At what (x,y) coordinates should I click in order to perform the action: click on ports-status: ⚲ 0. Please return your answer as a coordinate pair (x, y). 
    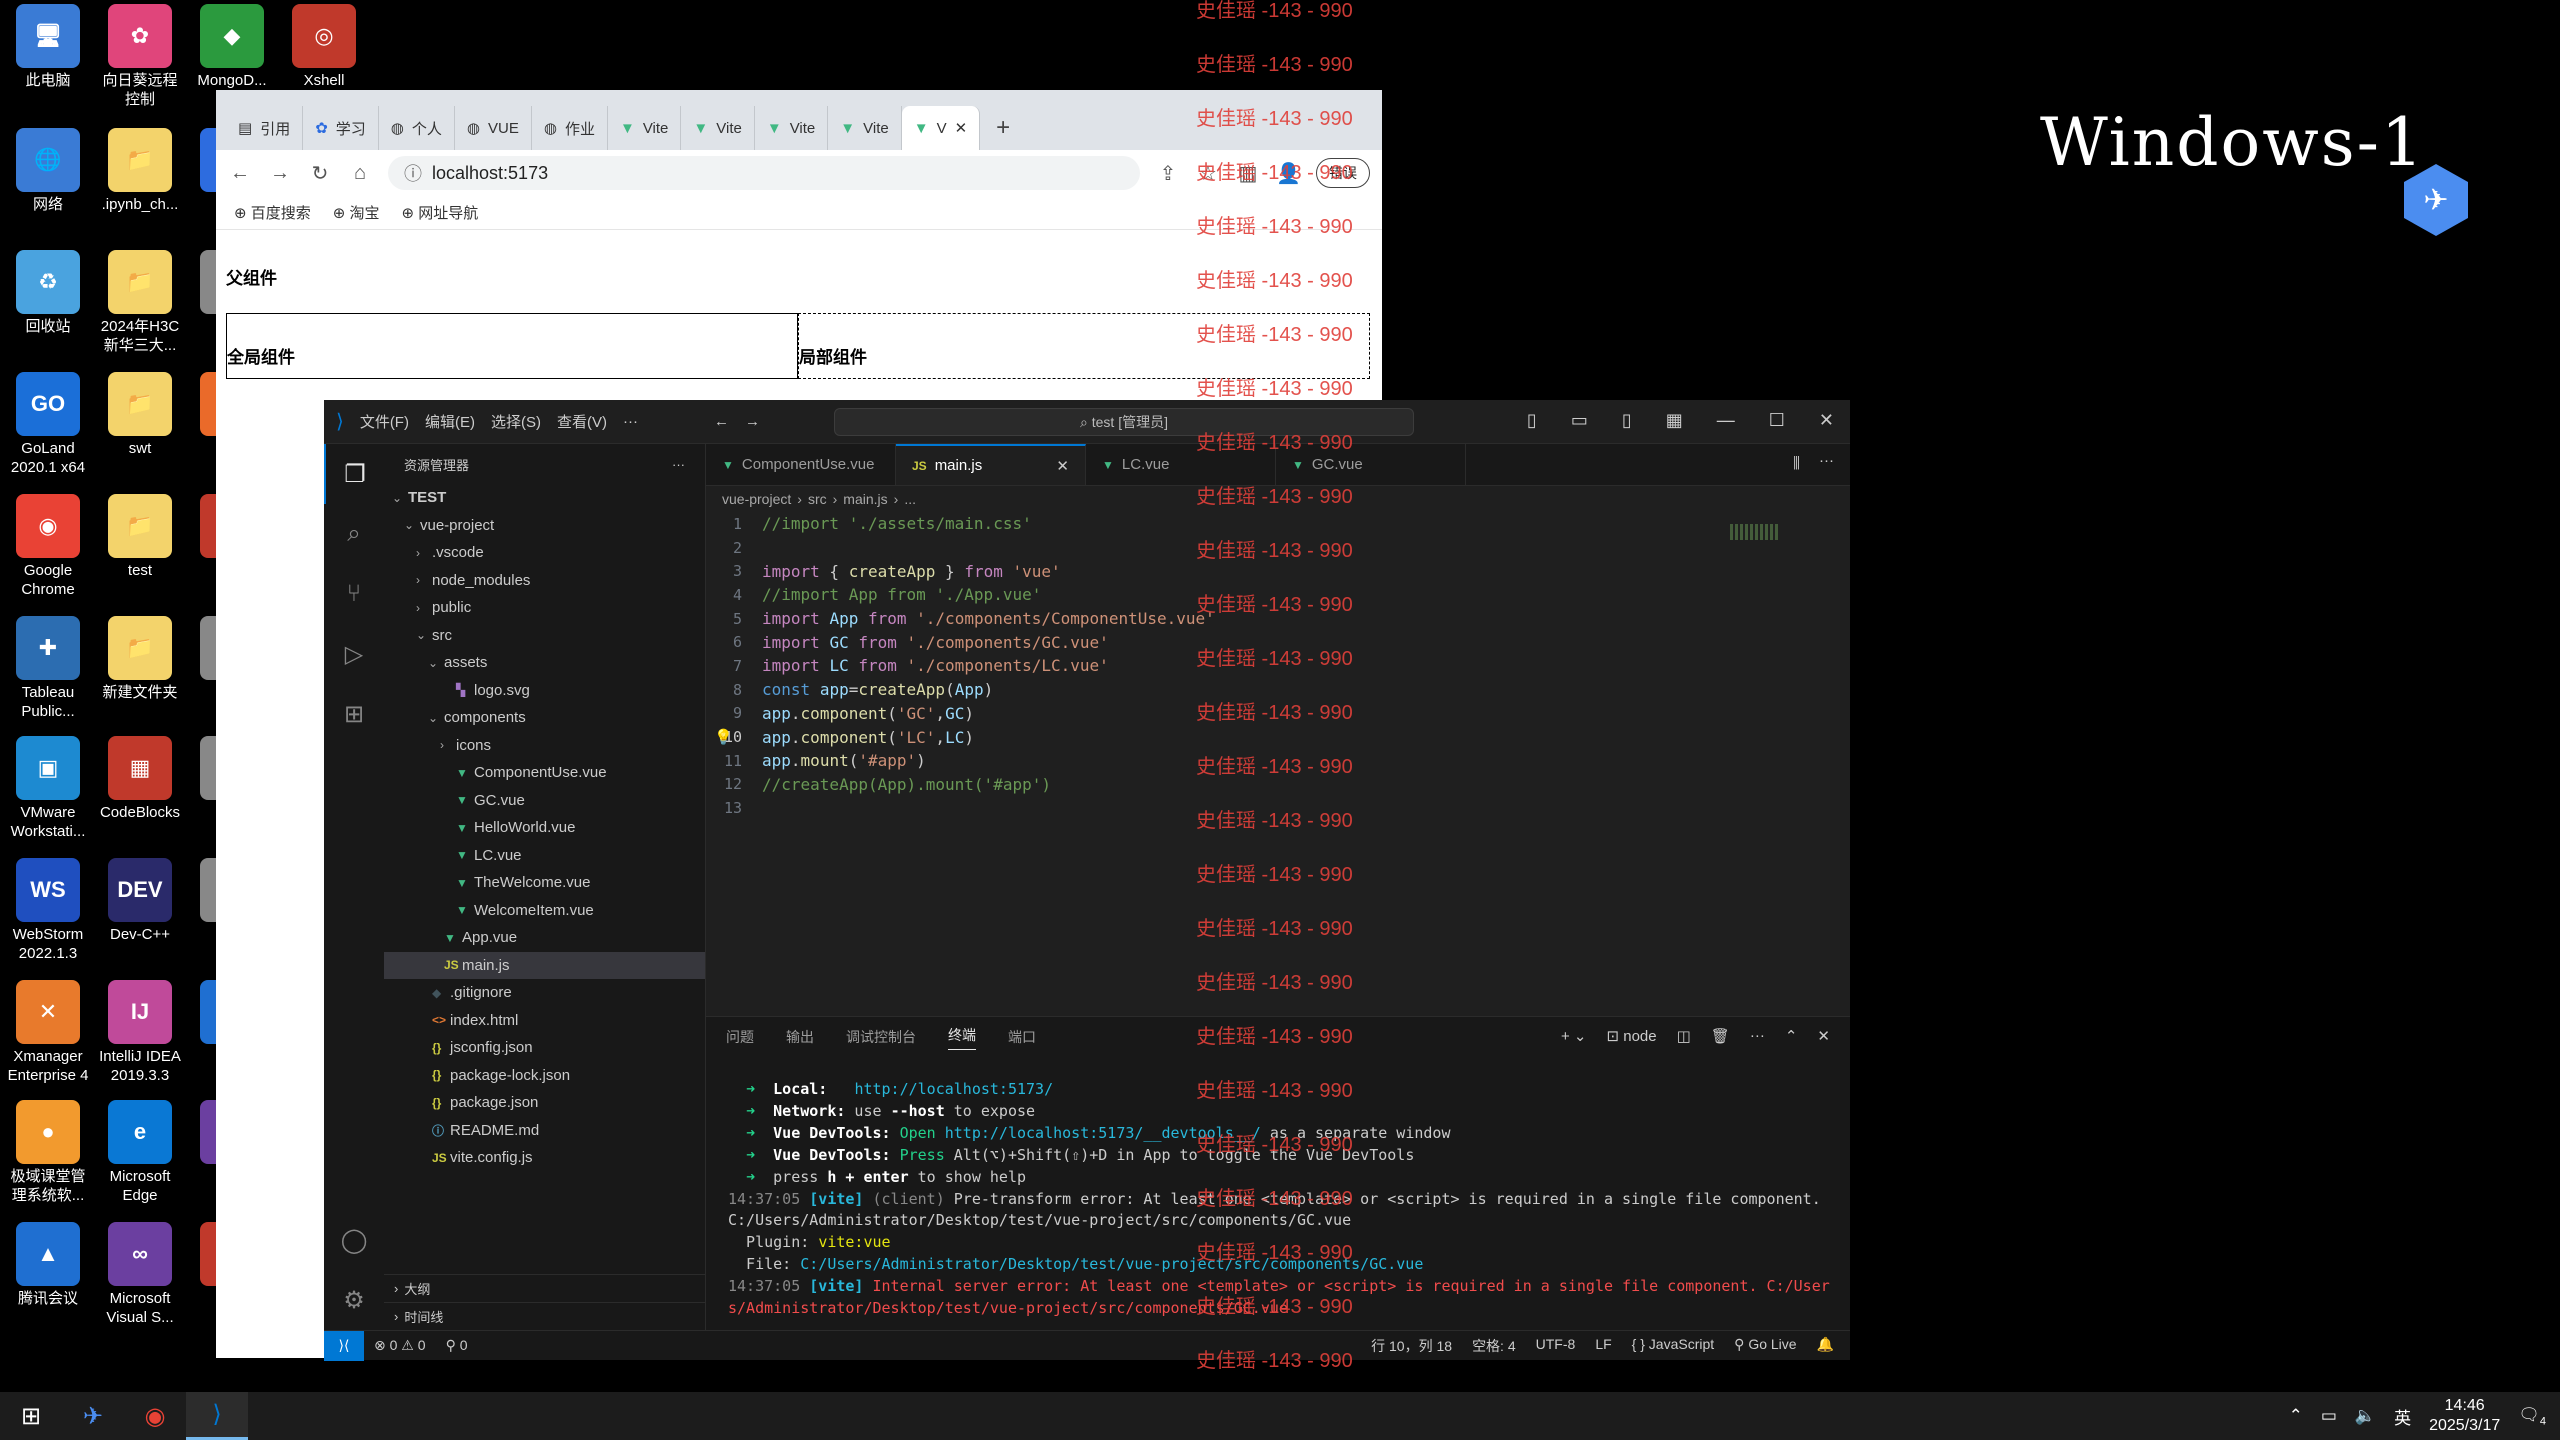
    Looking at the image, I should click on (457, 1345).